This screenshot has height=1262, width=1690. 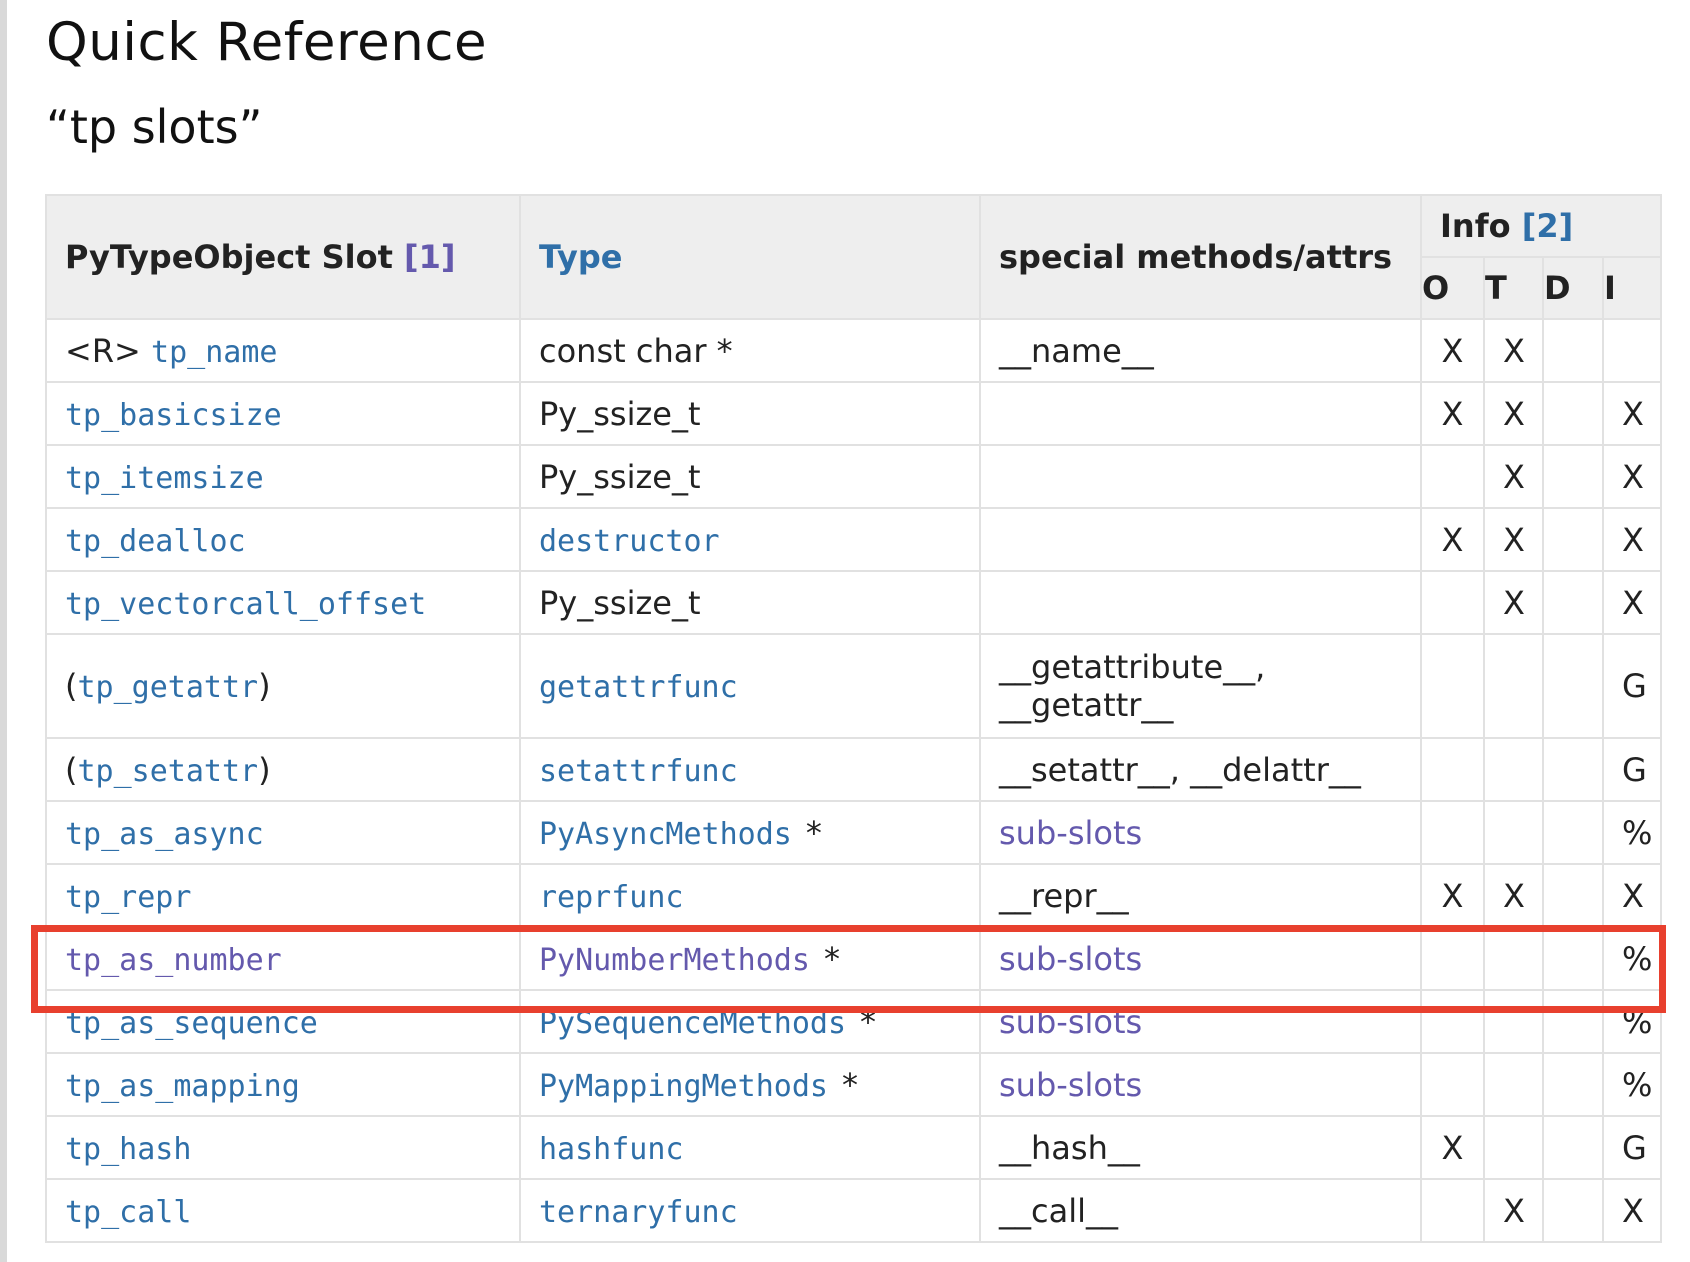 What do you see at coordinates (283, 1147) in the screenshot?
I see `slot-cell: tp_hash` at bounding box center [283, 1147].